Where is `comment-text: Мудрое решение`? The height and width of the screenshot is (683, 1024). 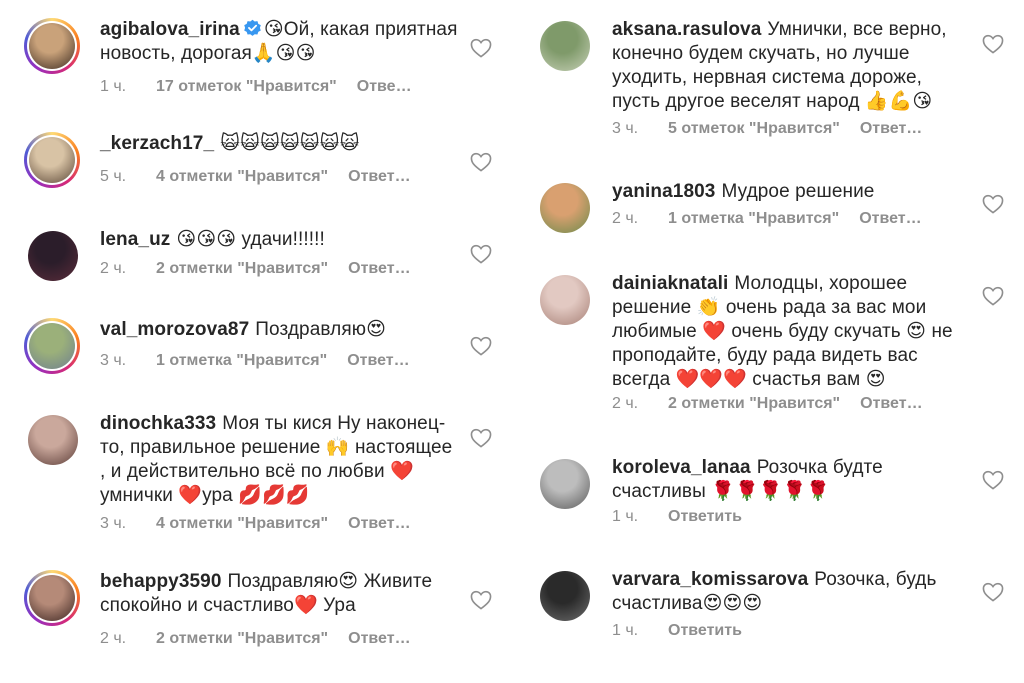 comment-text: Мудрое решение is located at coordinates (798, 191).